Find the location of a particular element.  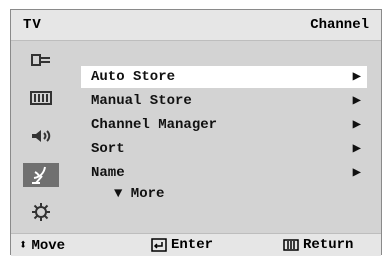

film-icon is located at coordinates (41, 98).